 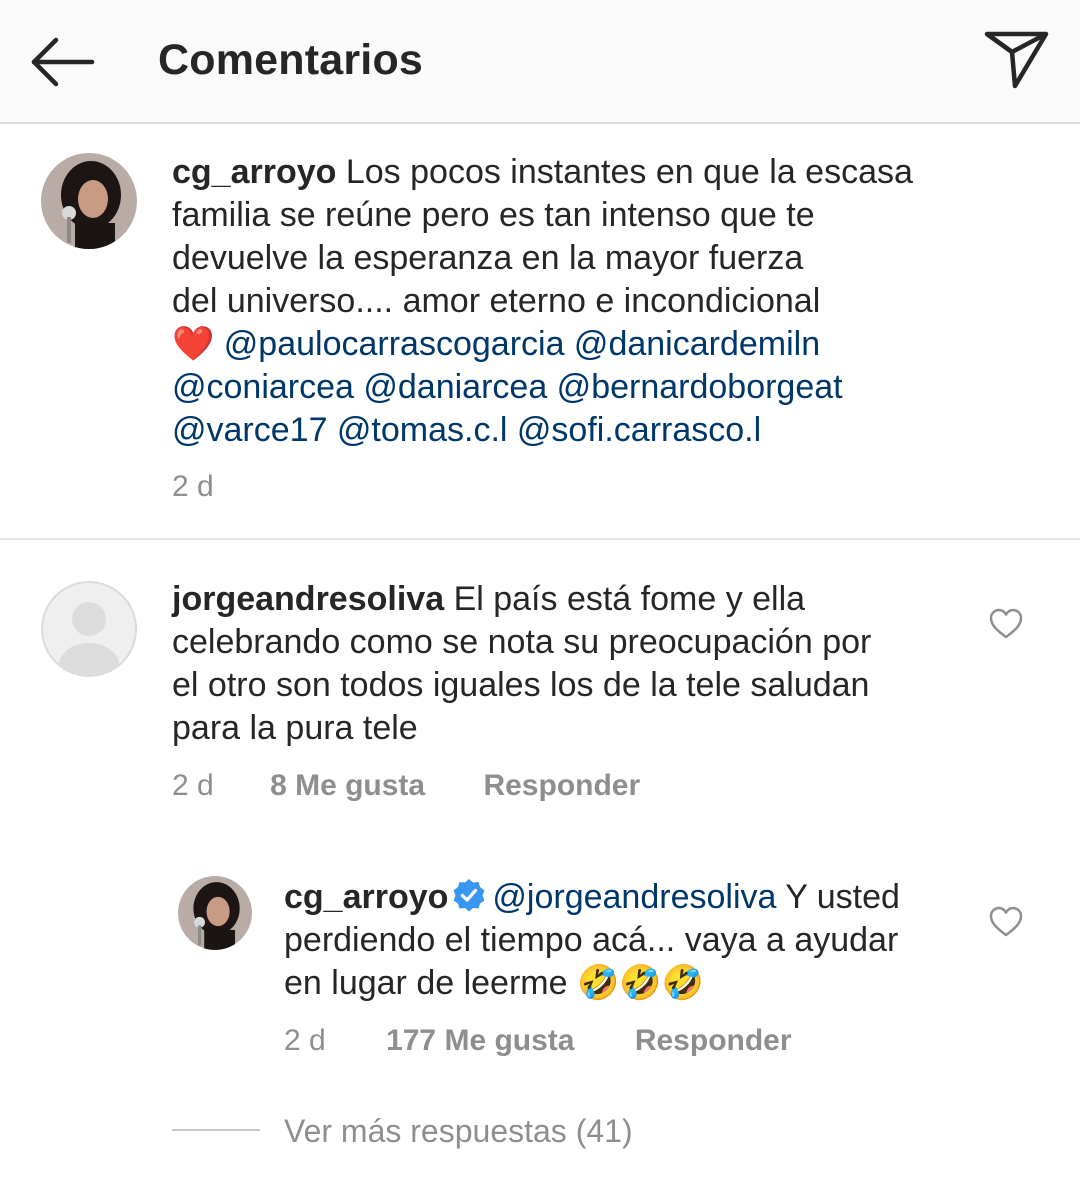 I want to click on reply-text-line: perdiendo el tiempo acá... vaya a ayudar, so click(x=591, y=940).